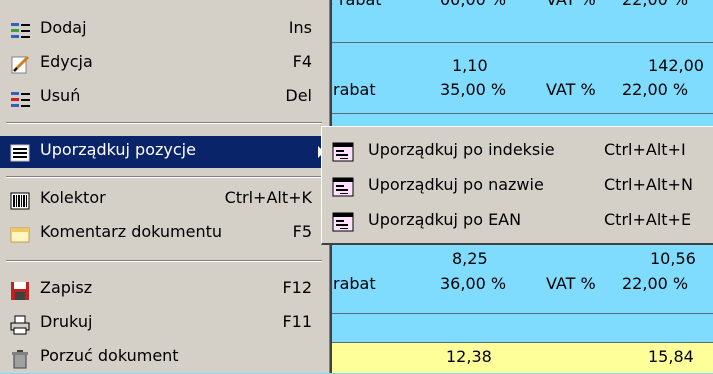  Describe the element at coordinates (164, 200) in the screenshot. I see `menu-item-kolektor: Kolektor Ctrl+Alt+K` at that location.